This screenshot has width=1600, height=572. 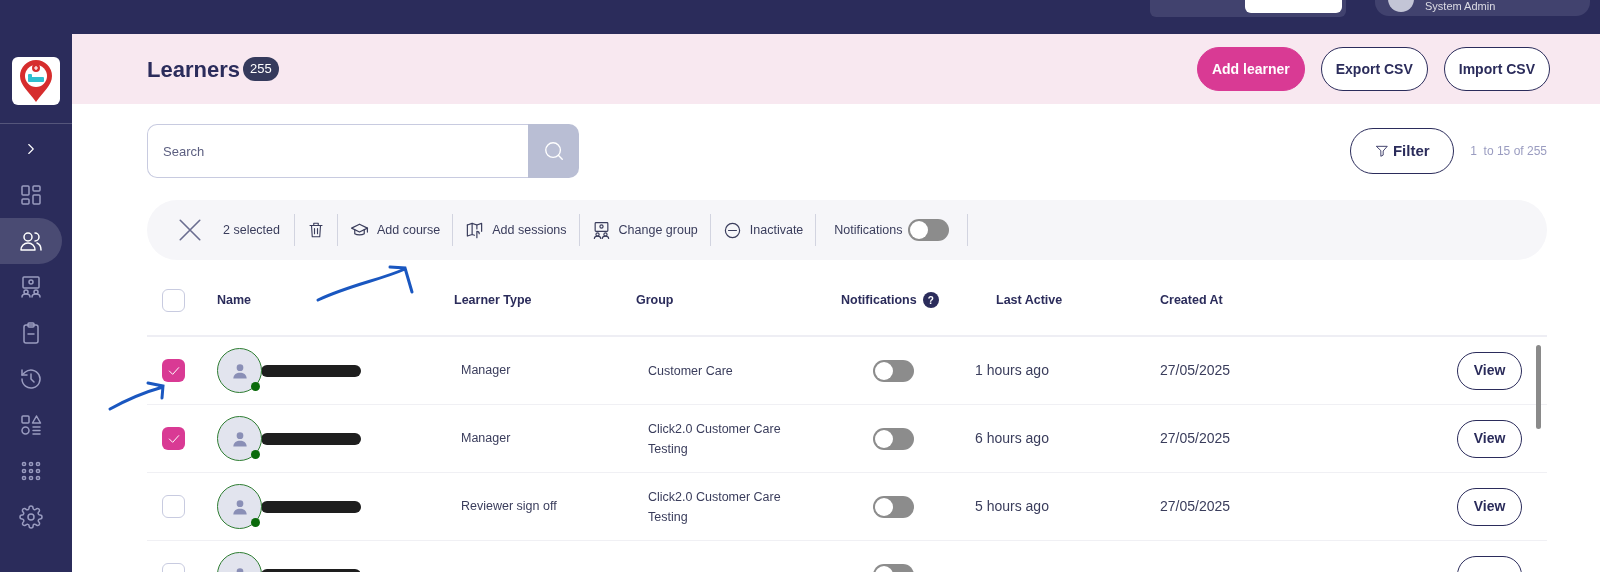 I want to click on minus-circle-icon, so click(x=732, y=230).